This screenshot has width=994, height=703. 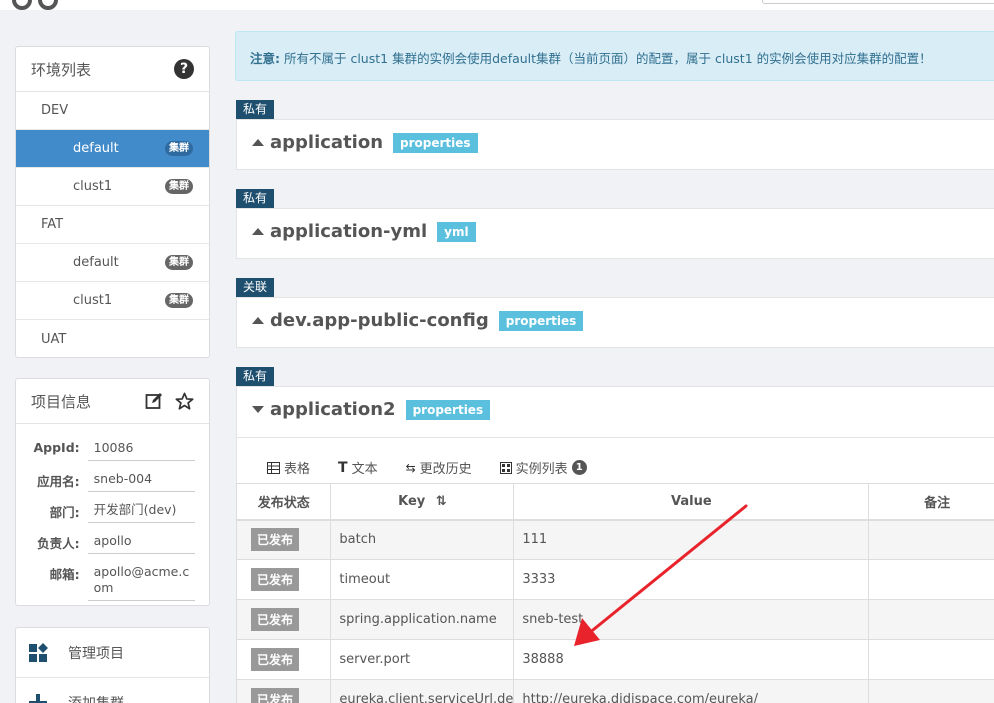 What do you see at coordinates (364, 469) in the screenshot?
I see `tab-label: 文本` at bounding box center [364, 469].